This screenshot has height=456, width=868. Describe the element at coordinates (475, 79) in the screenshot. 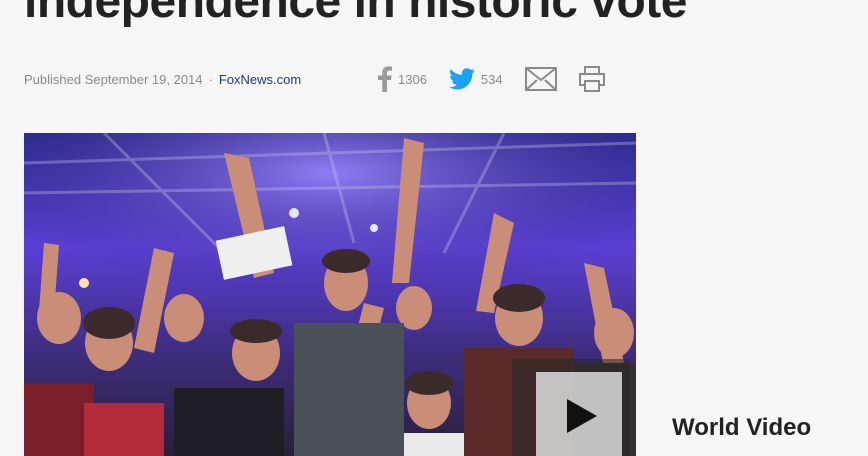

I see `twitter-share-button: 534` at that location.